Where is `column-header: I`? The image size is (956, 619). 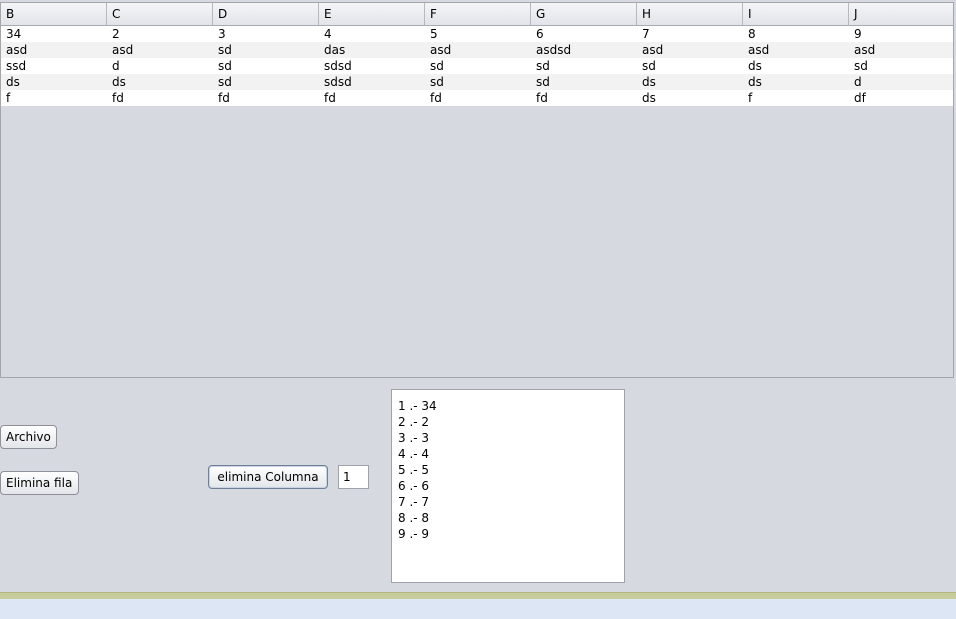
column-header: I is located at coordinates (796, 14).